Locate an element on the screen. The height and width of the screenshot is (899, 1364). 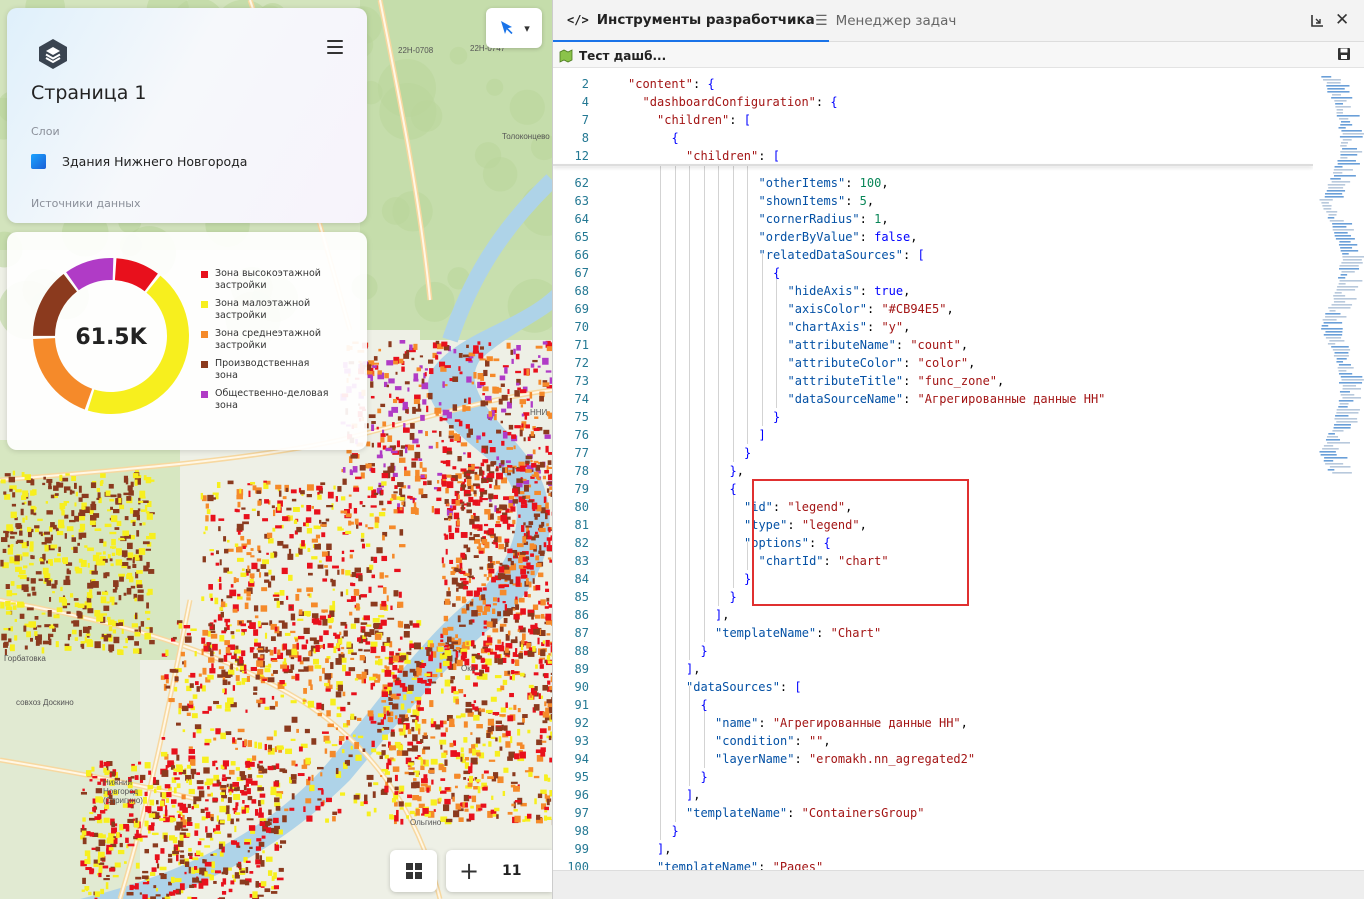
line-number: 100 is located at coordinates (578, 865).